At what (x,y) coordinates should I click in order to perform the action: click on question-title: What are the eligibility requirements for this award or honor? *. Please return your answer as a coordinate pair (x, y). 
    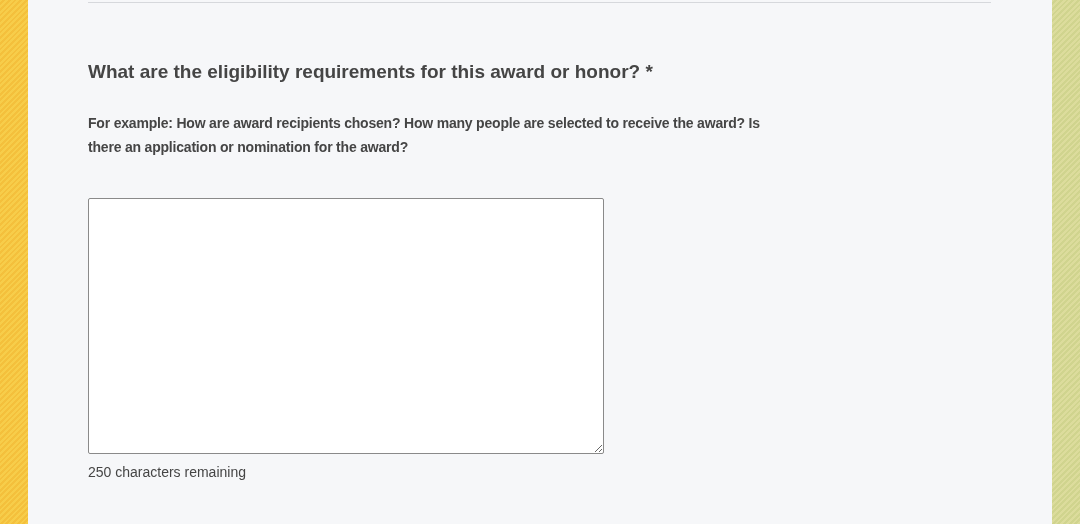
    Looking at the image, I should click on (370, 72).